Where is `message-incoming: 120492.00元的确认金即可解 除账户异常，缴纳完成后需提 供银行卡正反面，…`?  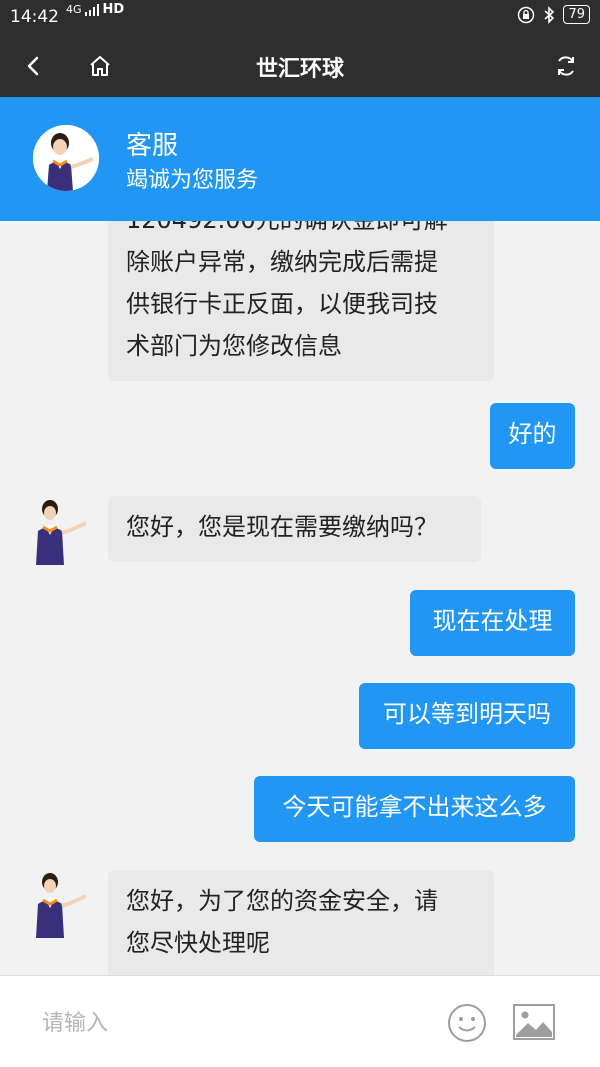
message-incoming: 120492.00元的确认金即可解 除账户异常，缴纳完成后需提 供银行卡正反面，… is located at coordinates (301, 301).